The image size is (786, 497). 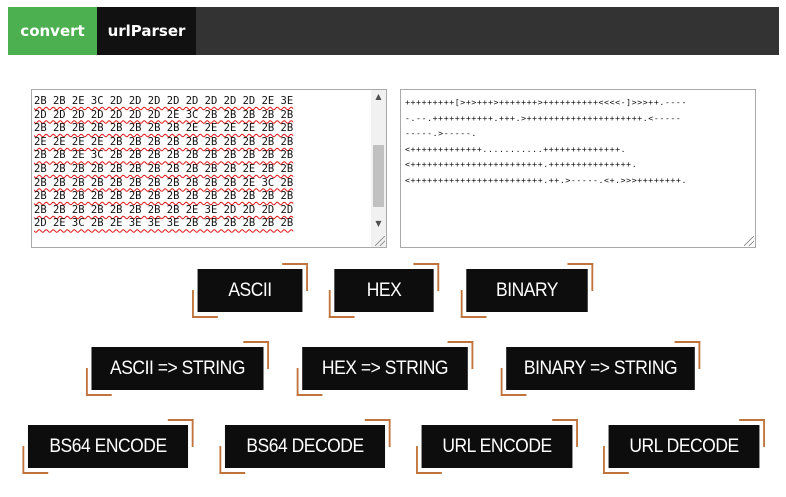 What do you see at coordinates (684, 446) in the screenshot?
I see `url-decode-button: URL DECODE` at bounding box center [684, 446].